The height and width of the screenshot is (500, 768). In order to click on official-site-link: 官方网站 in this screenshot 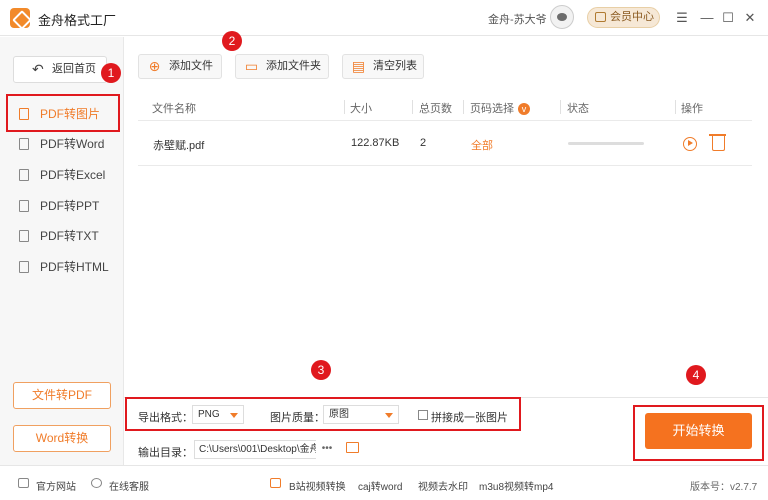, I will do `click(56, 485)`.